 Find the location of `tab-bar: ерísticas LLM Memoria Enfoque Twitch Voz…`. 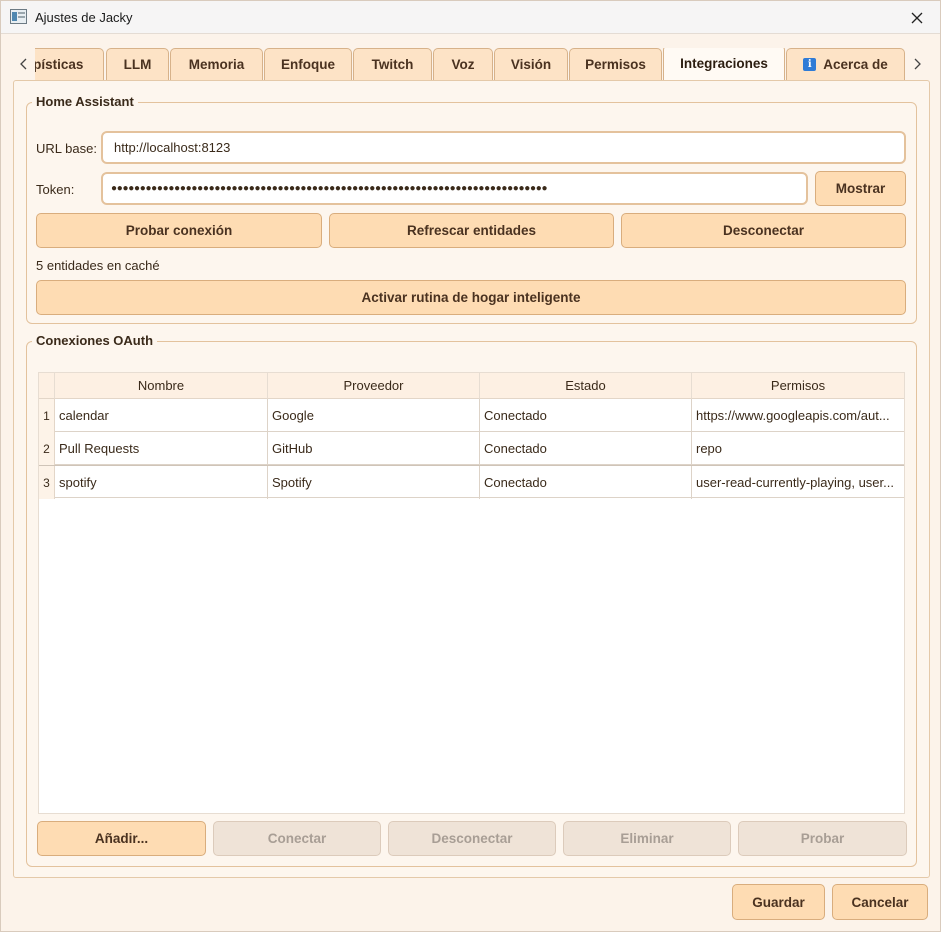

tab-bar: ерísticas LLM Memoria Enfoque Twitch Voz… is located at coordinates (470, 64).